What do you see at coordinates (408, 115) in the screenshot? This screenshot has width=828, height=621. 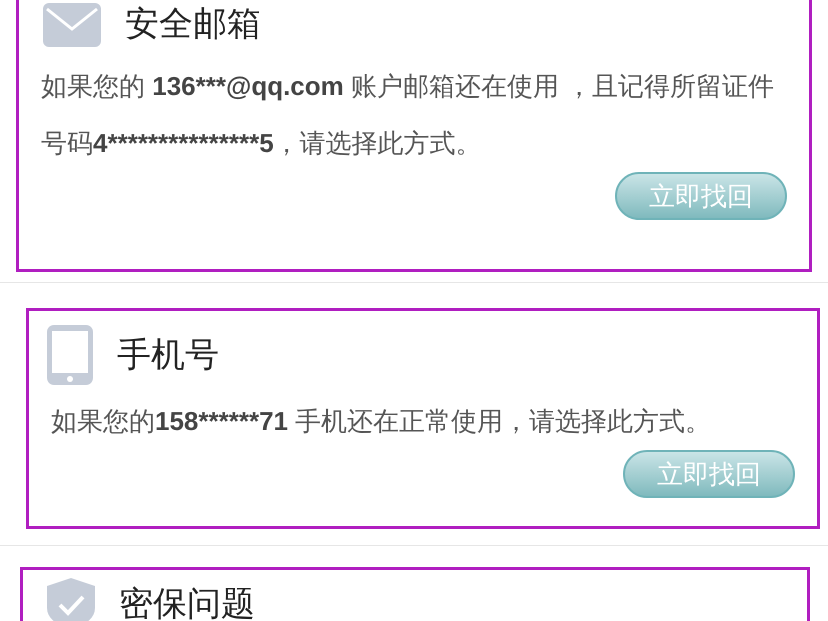 I see `method-description: 如果您的 136***@qq.com 账户邮箱还在使用 ，且记得所留证件号码4***************5，请选择此方式。` at bounding box center [408, 115].